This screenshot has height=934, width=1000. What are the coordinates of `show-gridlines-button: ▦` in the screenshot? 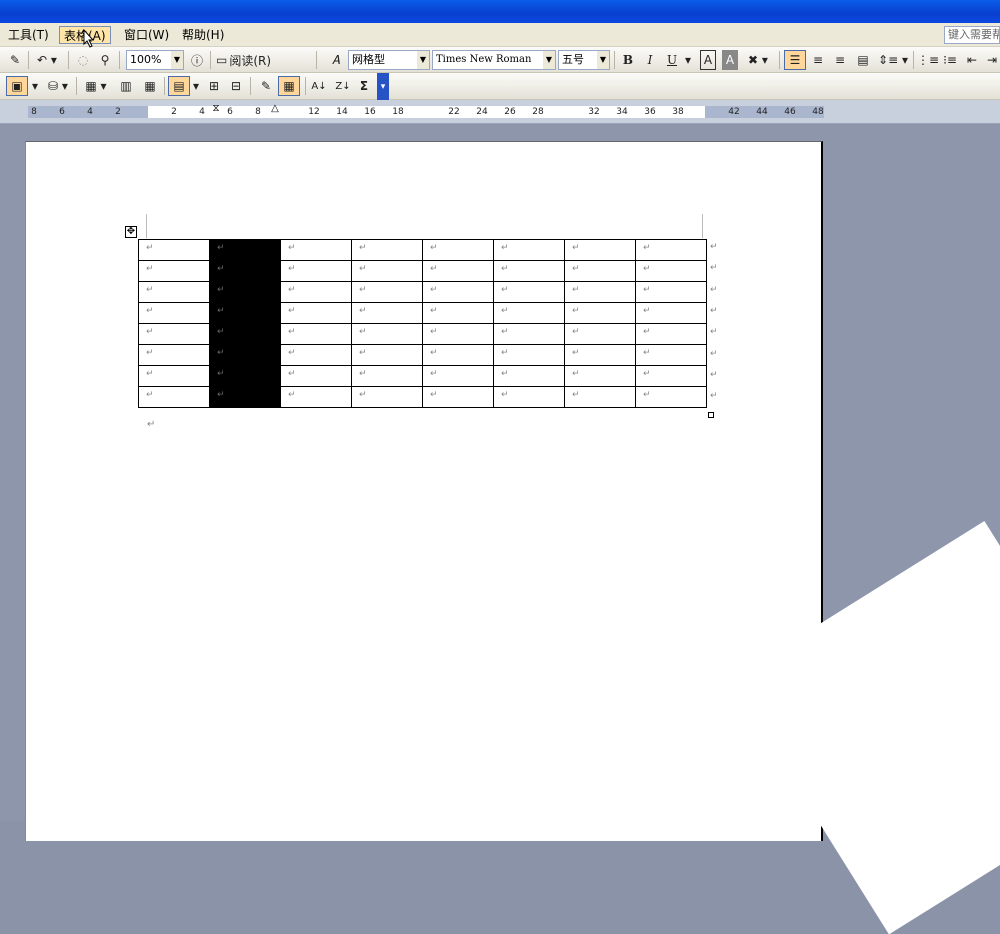 It's located at (289, 86).